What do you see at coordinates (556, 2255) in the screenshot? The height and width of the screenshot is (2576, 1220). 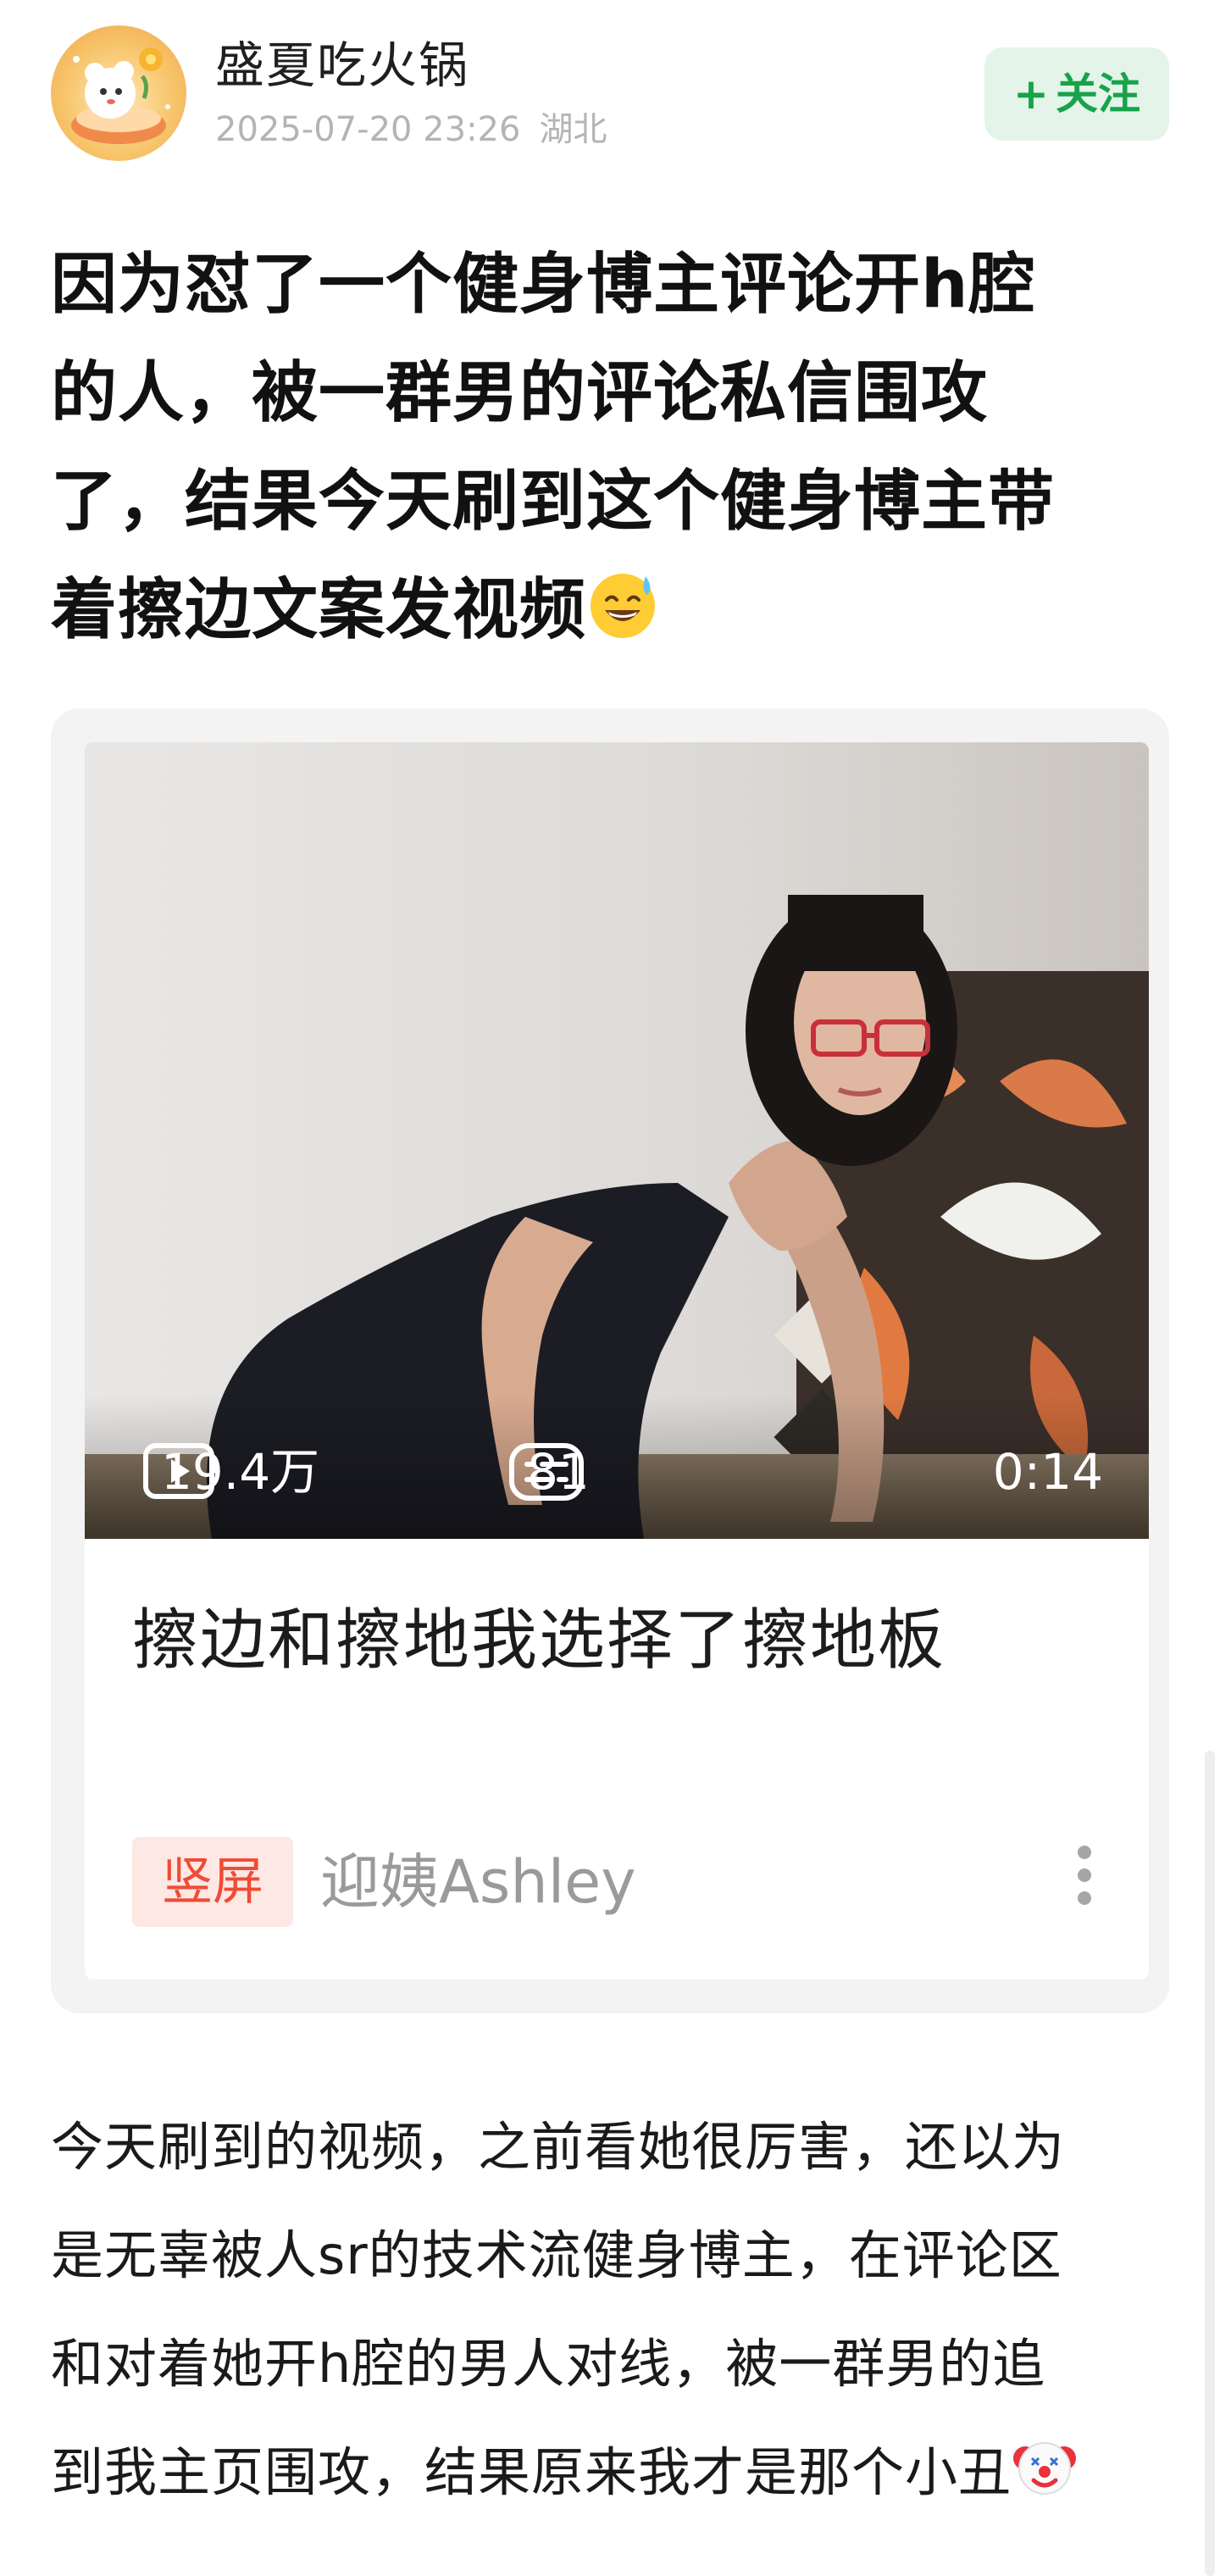 I see `post-body-line-2: 是无辜被人sr的技术流健身博主，在评论区` at bounding box center [556, 2255].